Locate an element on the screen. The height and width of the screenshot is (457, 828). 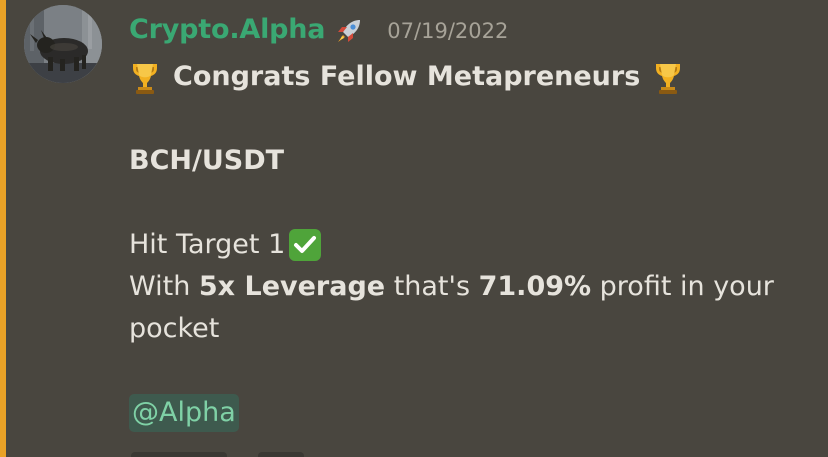
bull-statue-image is located at coordinates (63, 44).